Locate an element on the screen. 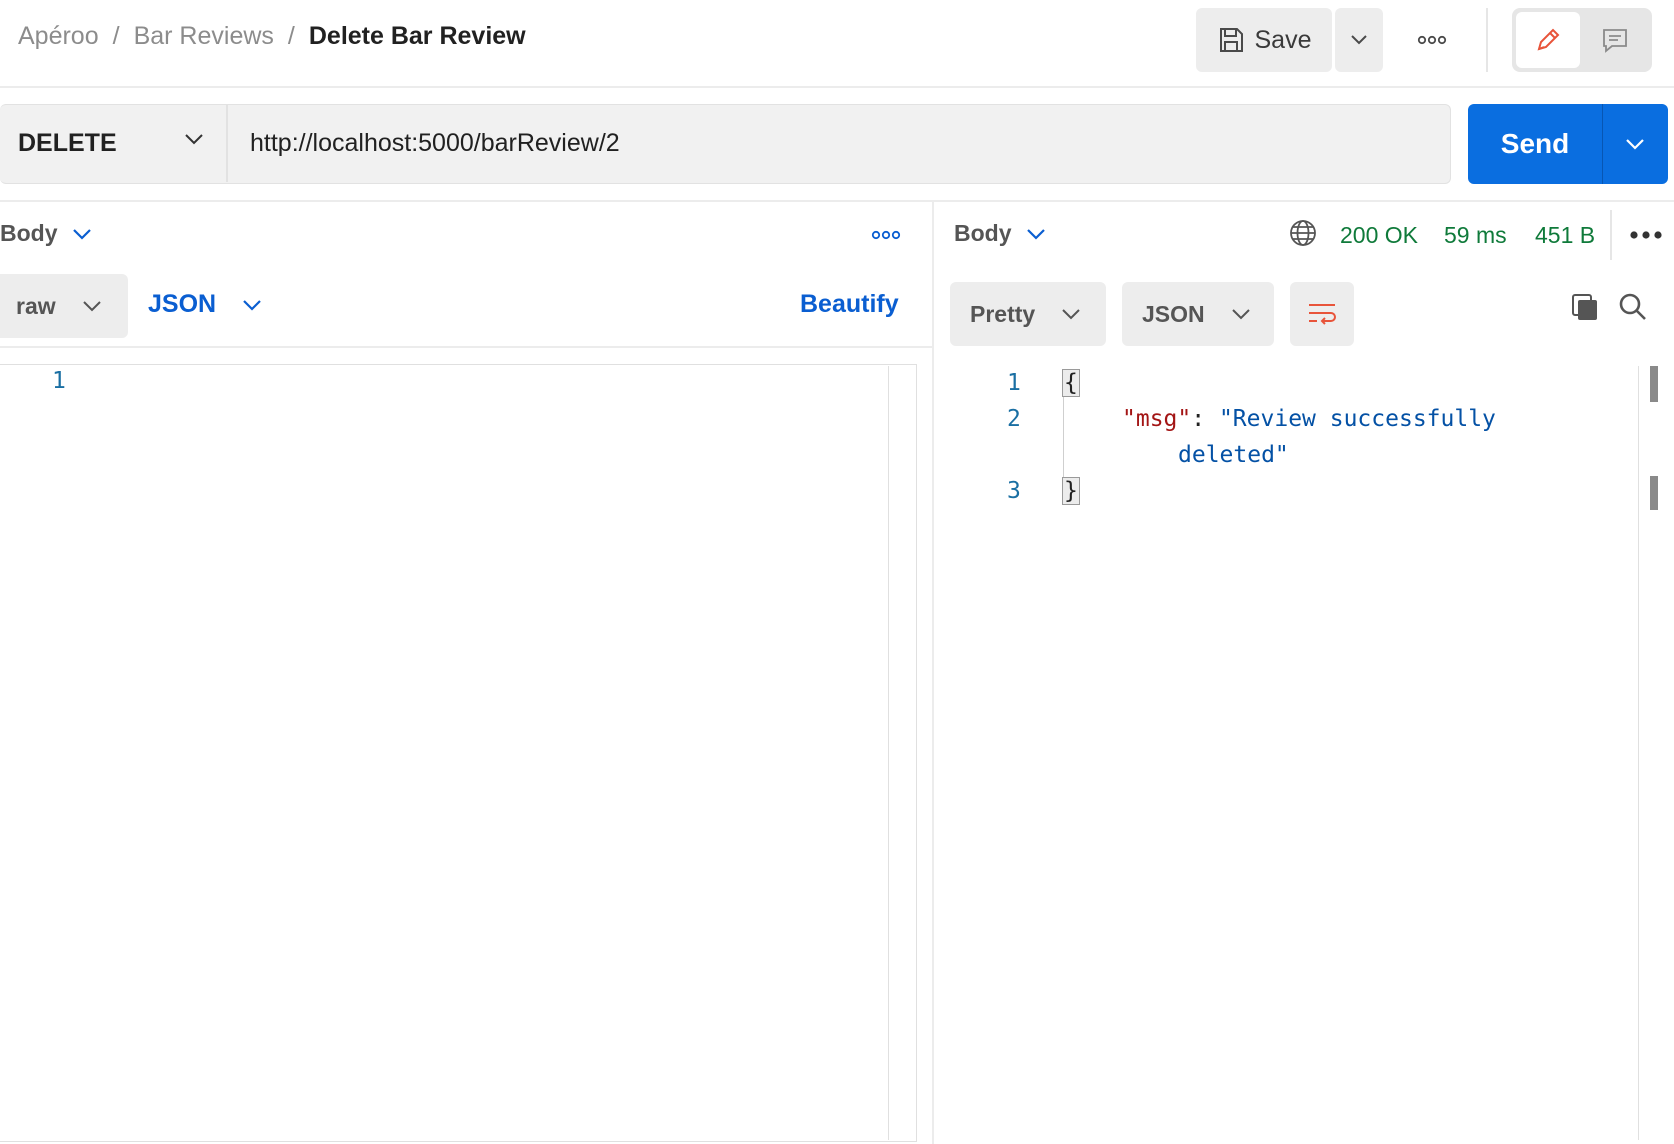  request-body-dropdown: Body is located at coordinates (46, 233).